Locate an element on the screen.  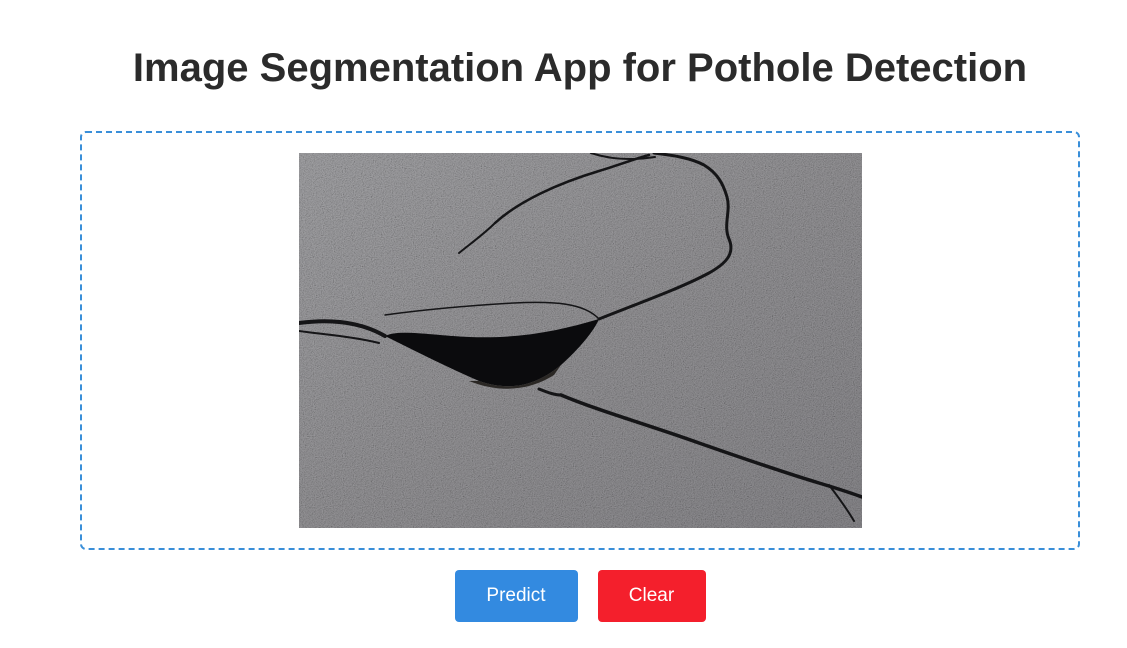
clear-button: Clear is located at coordinates (651, 596).